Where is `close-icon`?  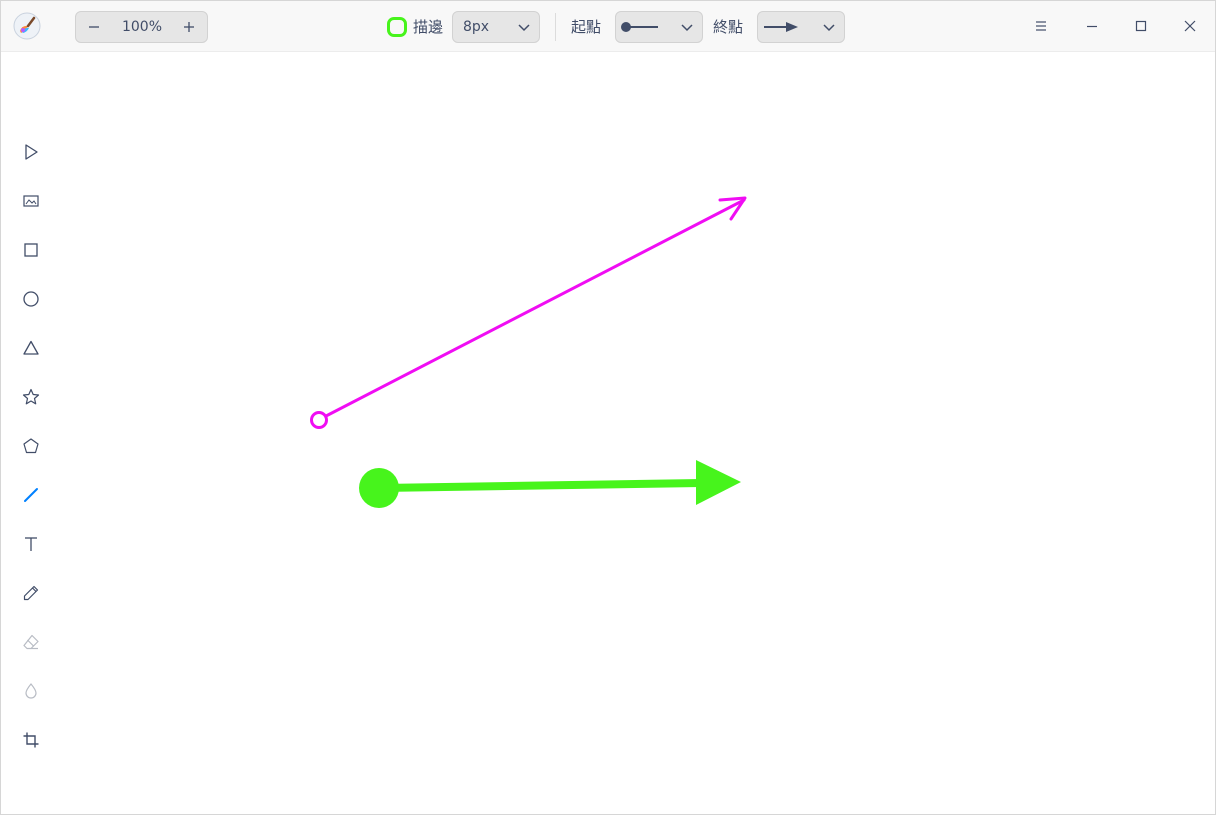
close-icon is located at coordinates (1190, 26).